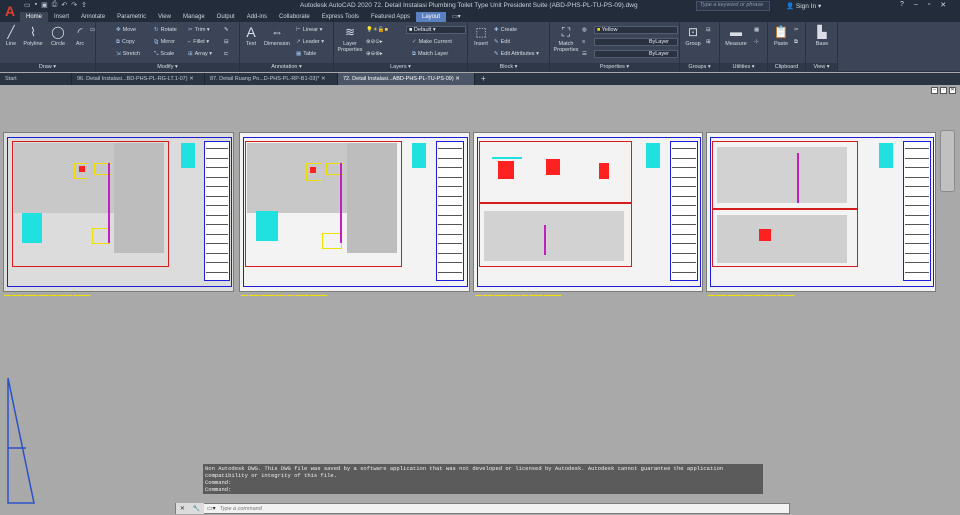 The height and width of the screenshot is (515, 960). I want to click on insert-button: ⬚ Insert, so click(481, 35).